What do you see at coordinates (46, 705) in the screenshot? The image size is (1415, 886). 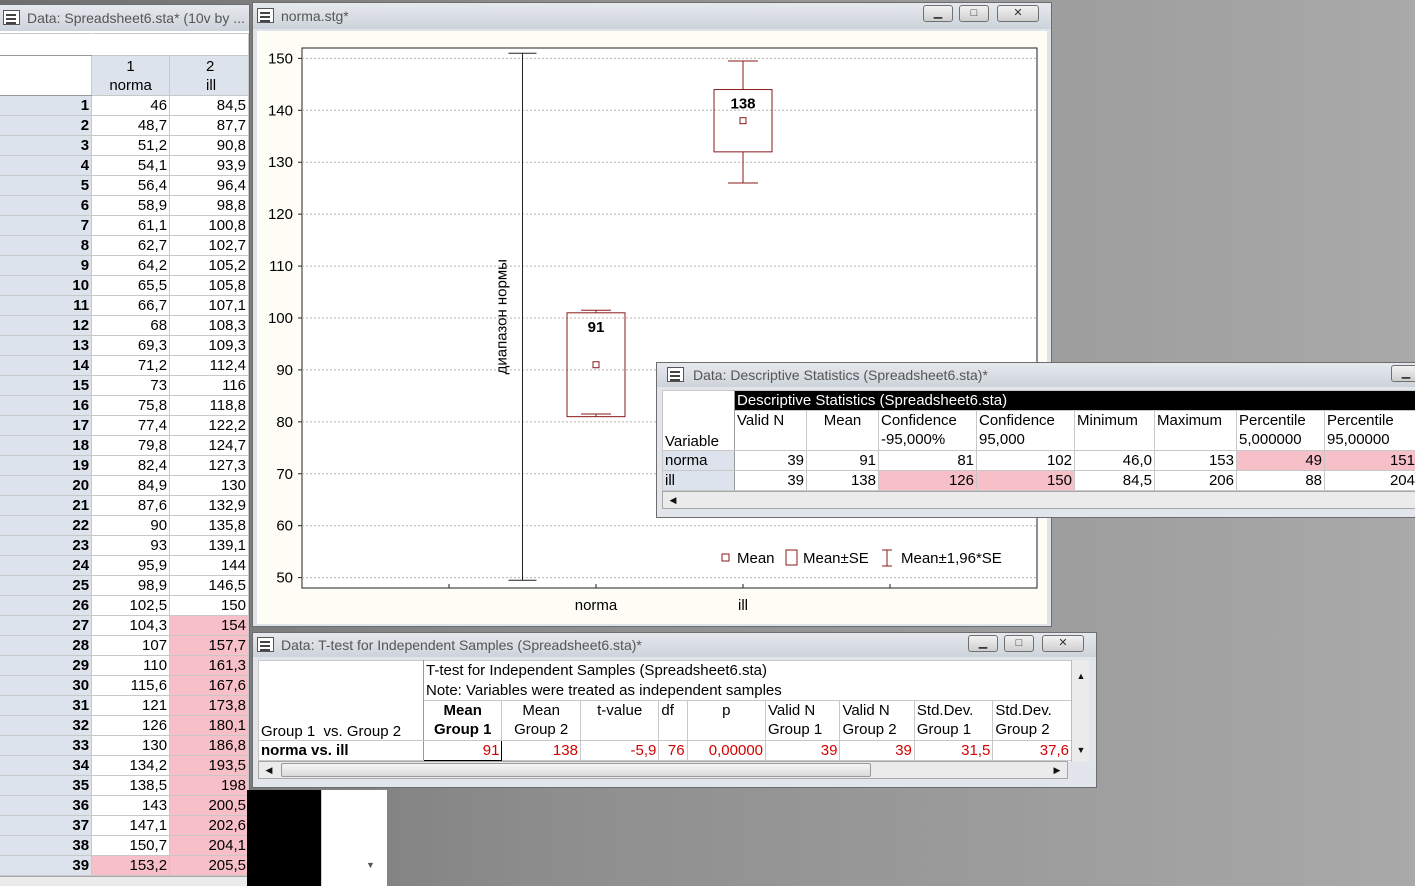 I see `row-number: 31` at bounding box center [46, 705].